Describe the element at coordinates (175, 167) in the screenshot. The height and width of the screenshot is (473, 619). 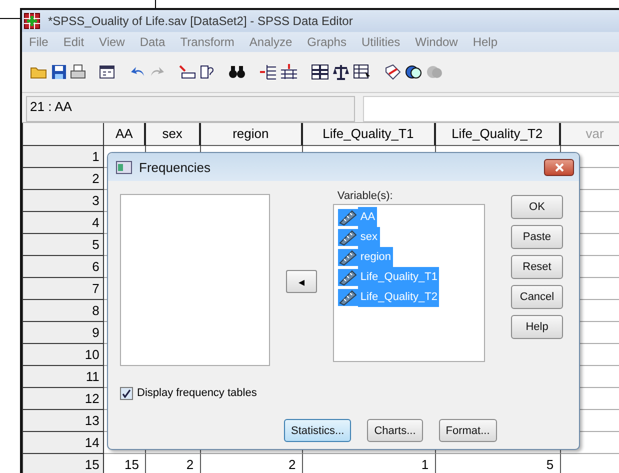
I see `dialog-title: Frequencies` at that location.